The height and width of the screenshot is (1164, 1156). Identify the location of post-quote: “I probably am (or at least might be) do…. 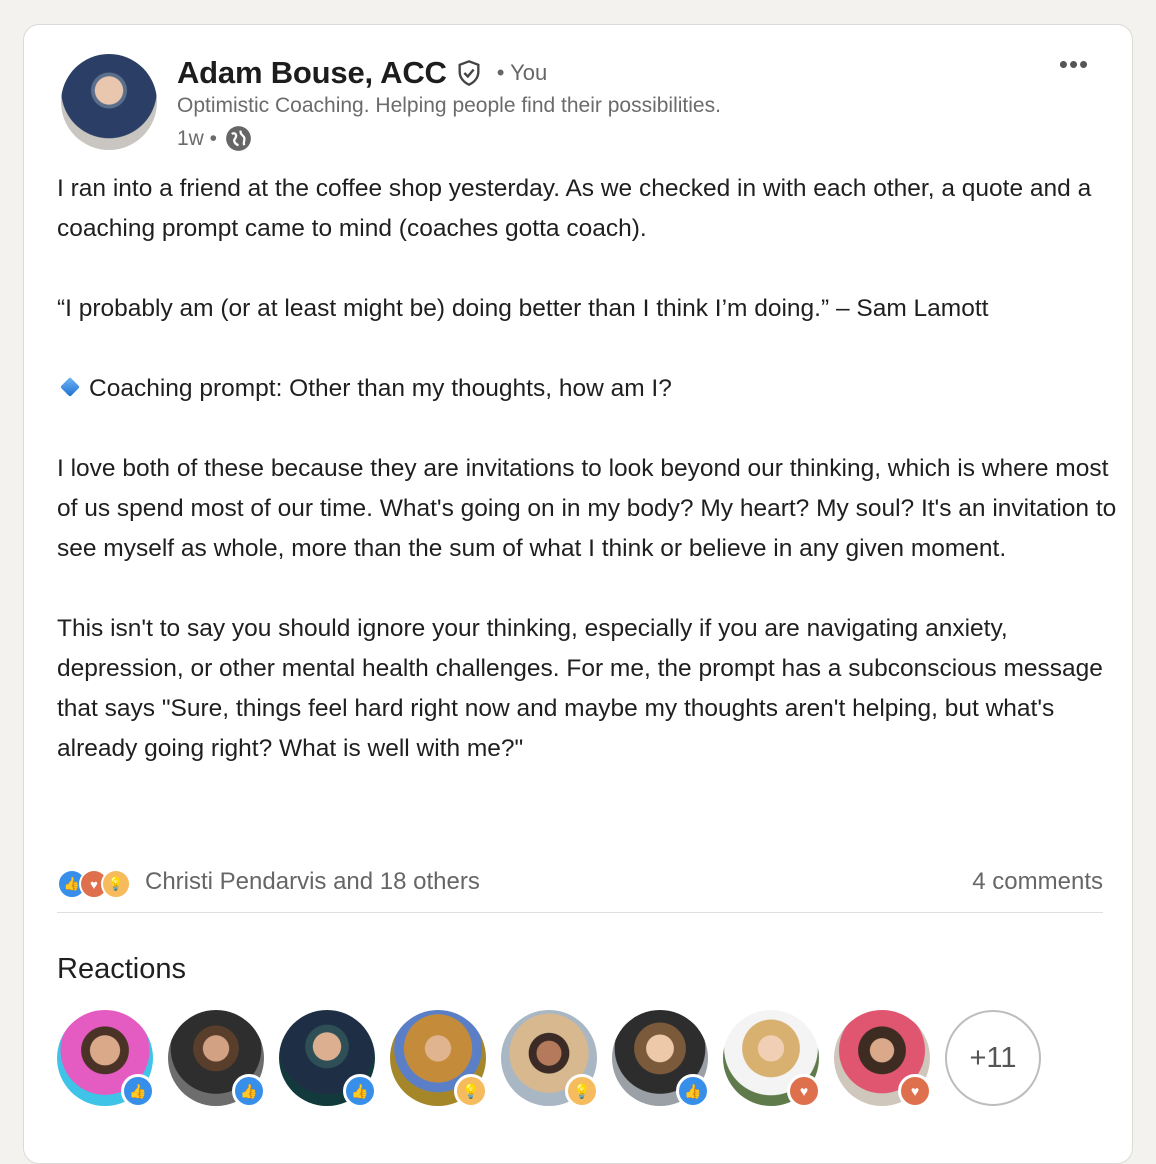
(523, 308).